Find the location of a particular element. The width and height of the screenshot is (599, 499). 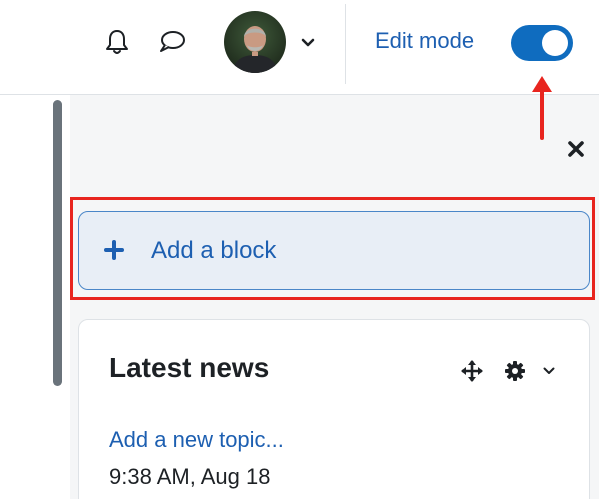

drawer-scrollbar is located at coordinates (57, 243).